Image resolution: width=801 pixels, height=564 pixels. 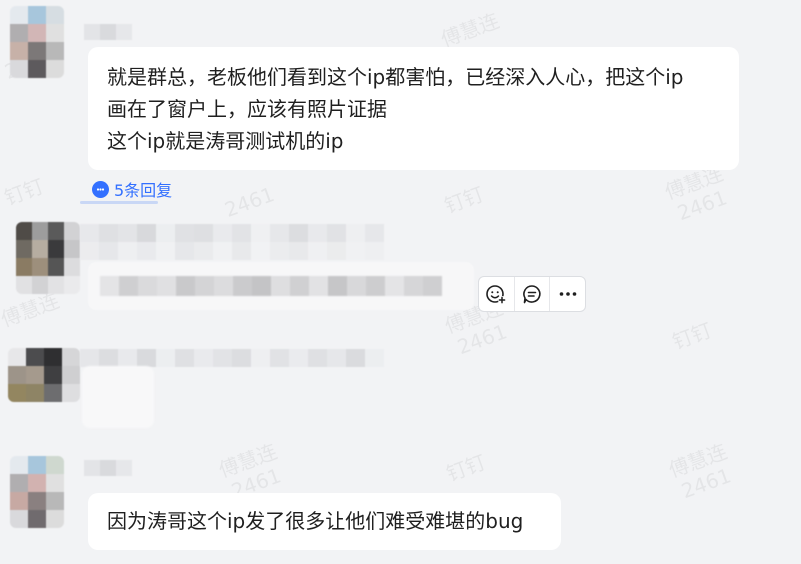 What do you see at coordinates (143, 190) in the screenshot?
I see `reply-count-label: 5条回复` at bounding box center [143, 190].